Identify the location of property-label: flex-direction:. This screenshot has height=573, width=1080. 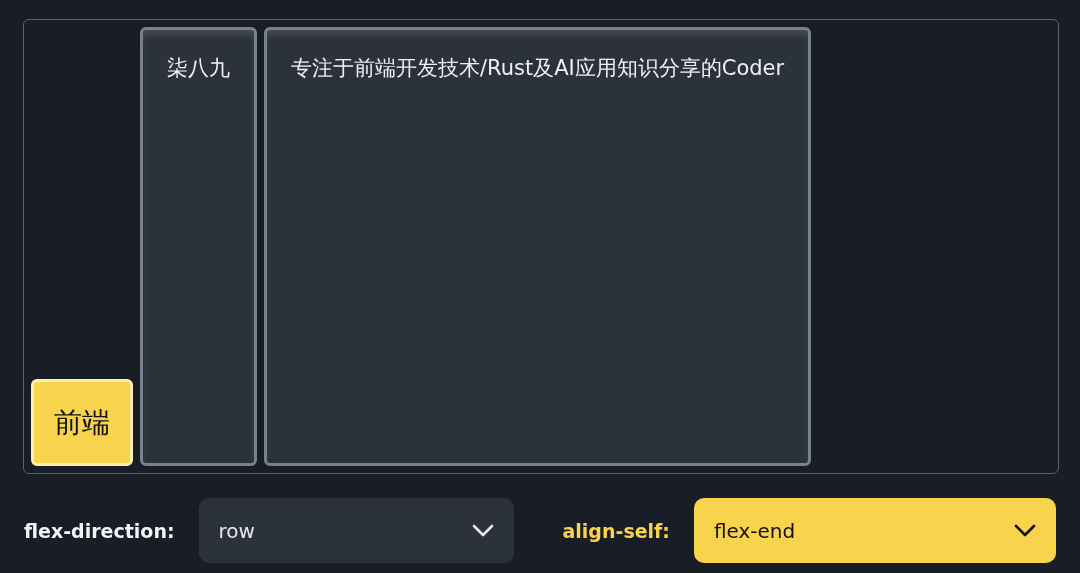
(99, 530).